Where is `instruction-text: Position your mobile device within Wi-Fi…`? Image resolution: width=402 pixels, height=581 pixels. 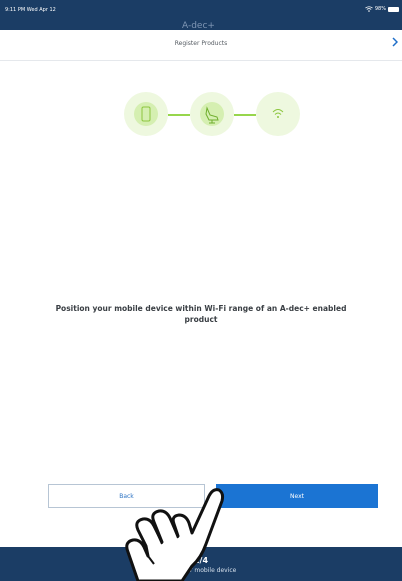 instruction-text: Position your mobile device within Wi-Fi… is located at coordinates (201, 314).